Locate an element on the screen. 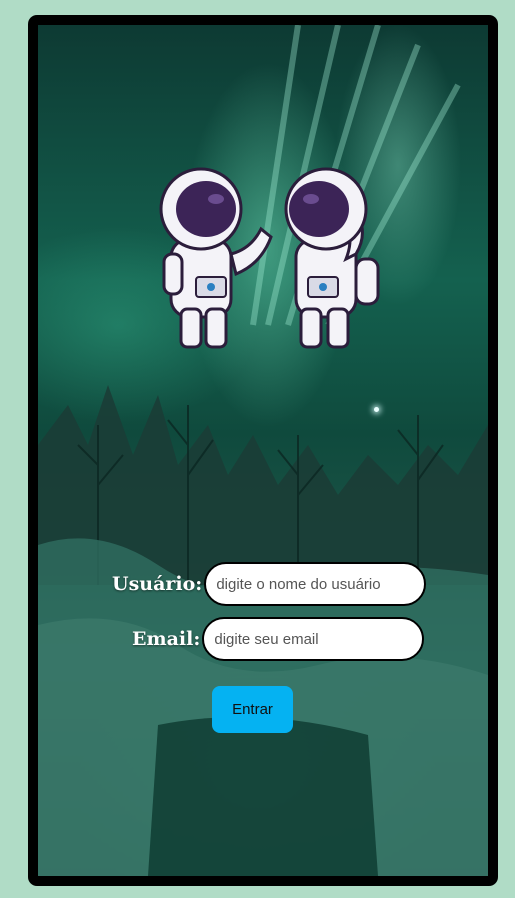  username-input is located at coordinates (315, 584).